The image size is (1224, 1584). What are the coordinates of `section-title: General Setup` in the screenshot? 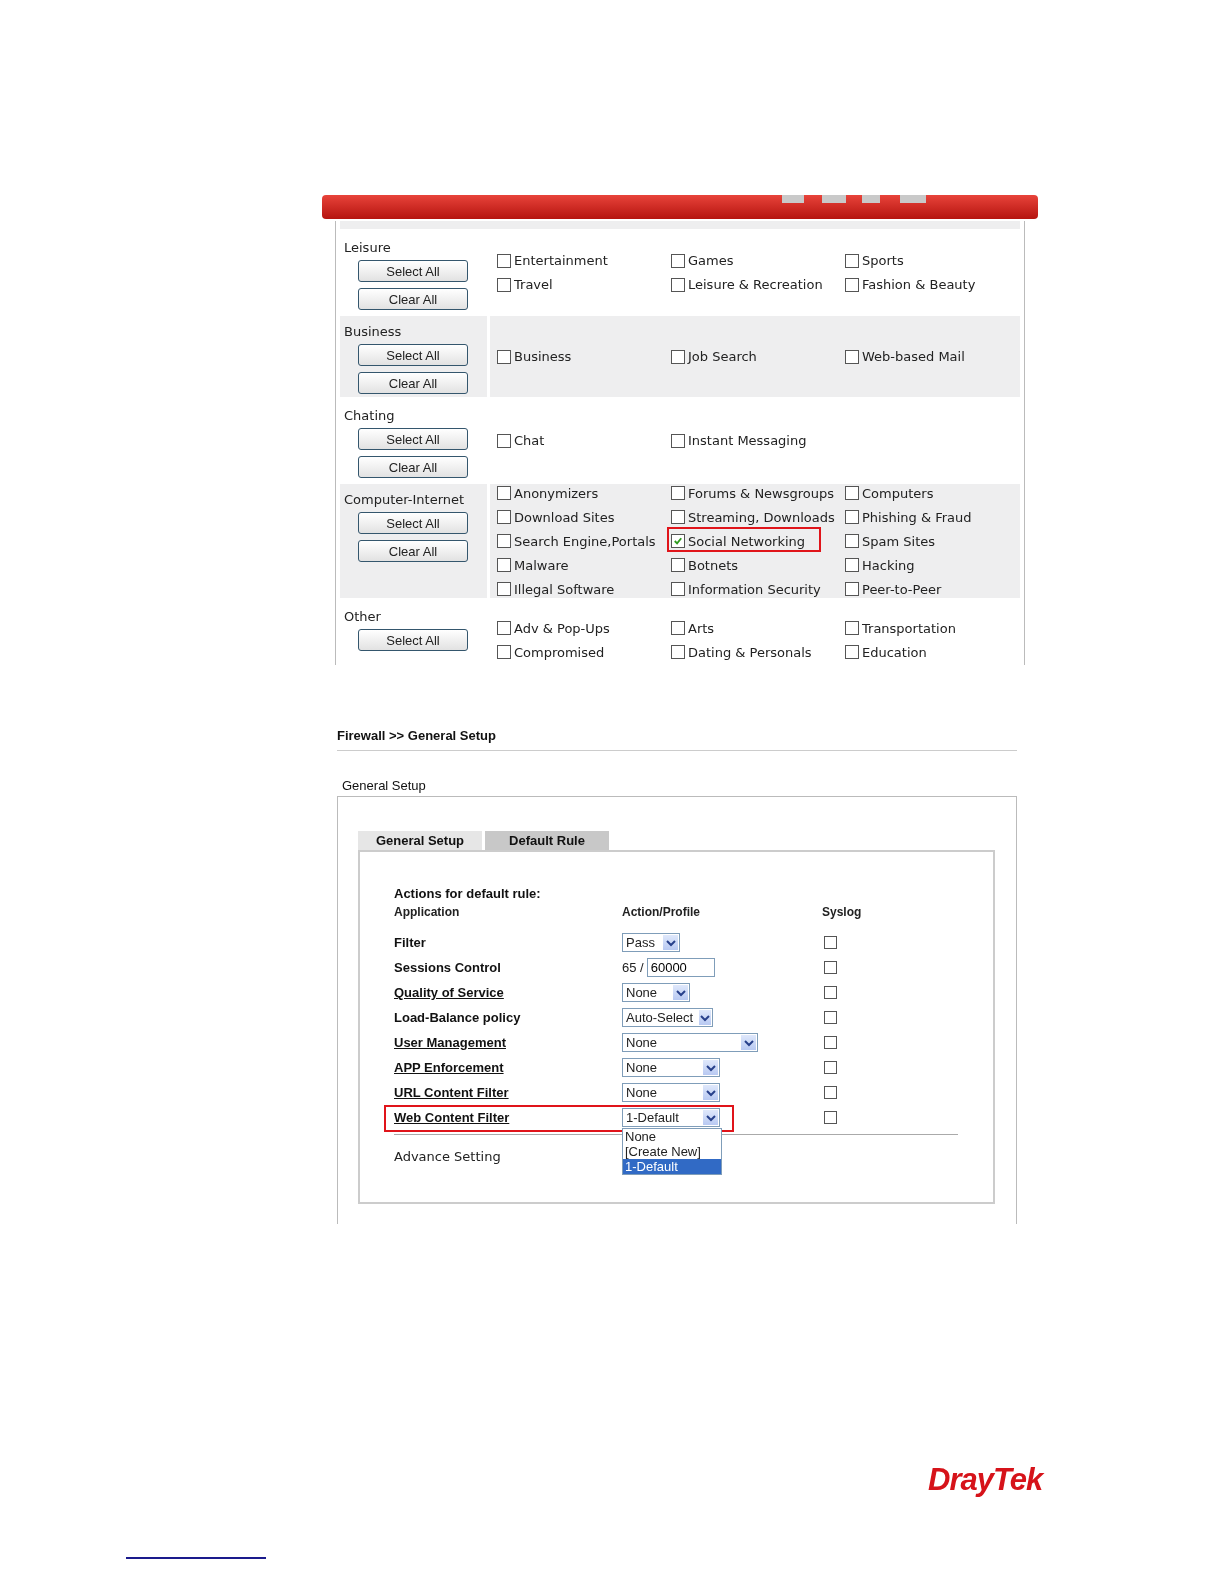 It's located at (384, 786).